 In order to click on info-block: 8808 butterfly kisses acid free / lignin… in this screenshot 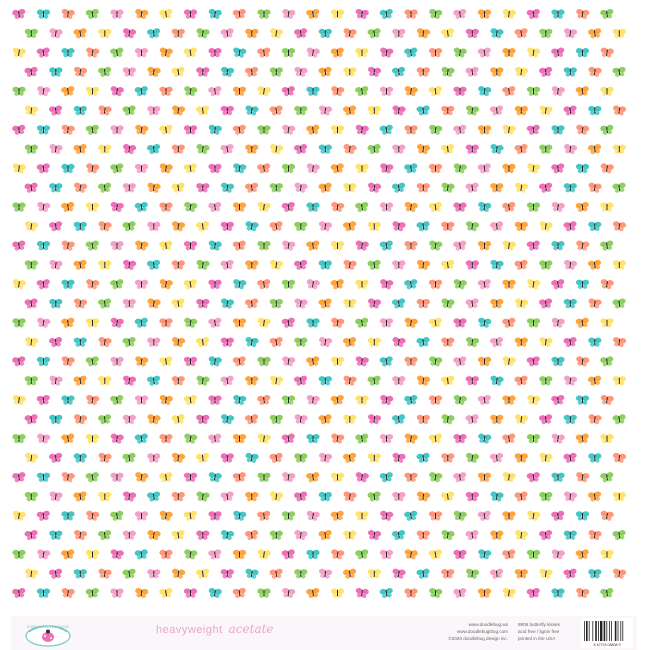, I will do `click(549, 631)`.